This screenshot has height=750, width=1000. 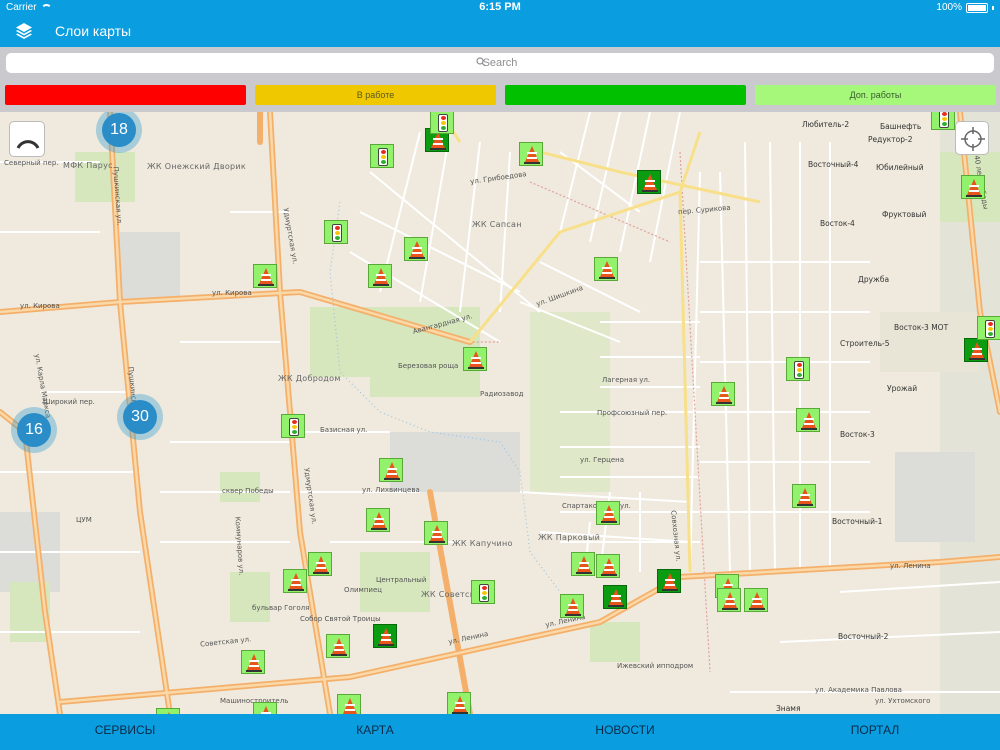 I want to click on marker-cluster: 30, so click(x=140, y=417).